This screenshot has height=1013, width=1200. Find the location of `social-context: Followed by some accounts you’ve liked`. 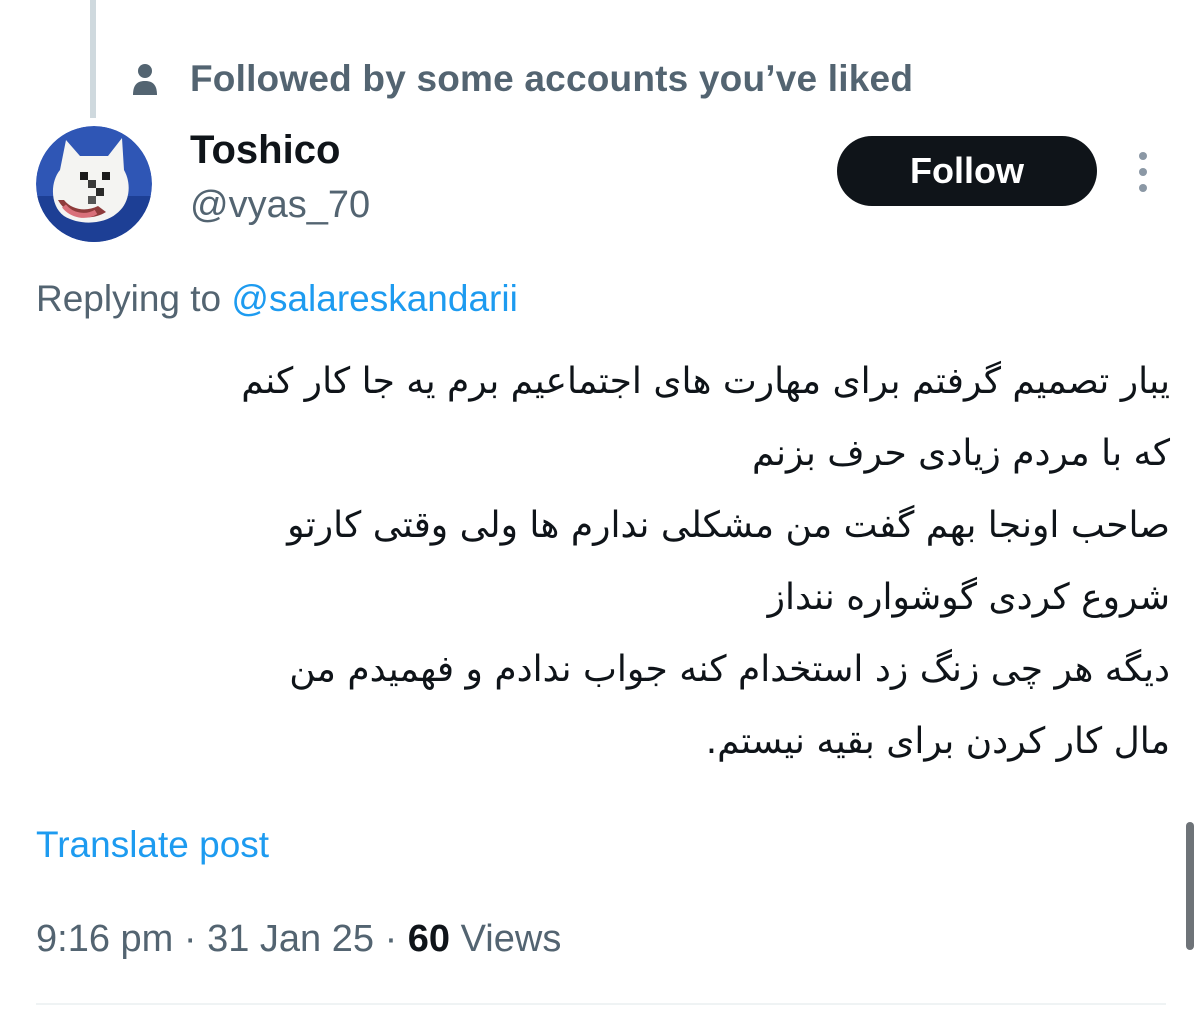

social-context: Followed by some accounts you’ve liked is located at coordinates (520, 79).